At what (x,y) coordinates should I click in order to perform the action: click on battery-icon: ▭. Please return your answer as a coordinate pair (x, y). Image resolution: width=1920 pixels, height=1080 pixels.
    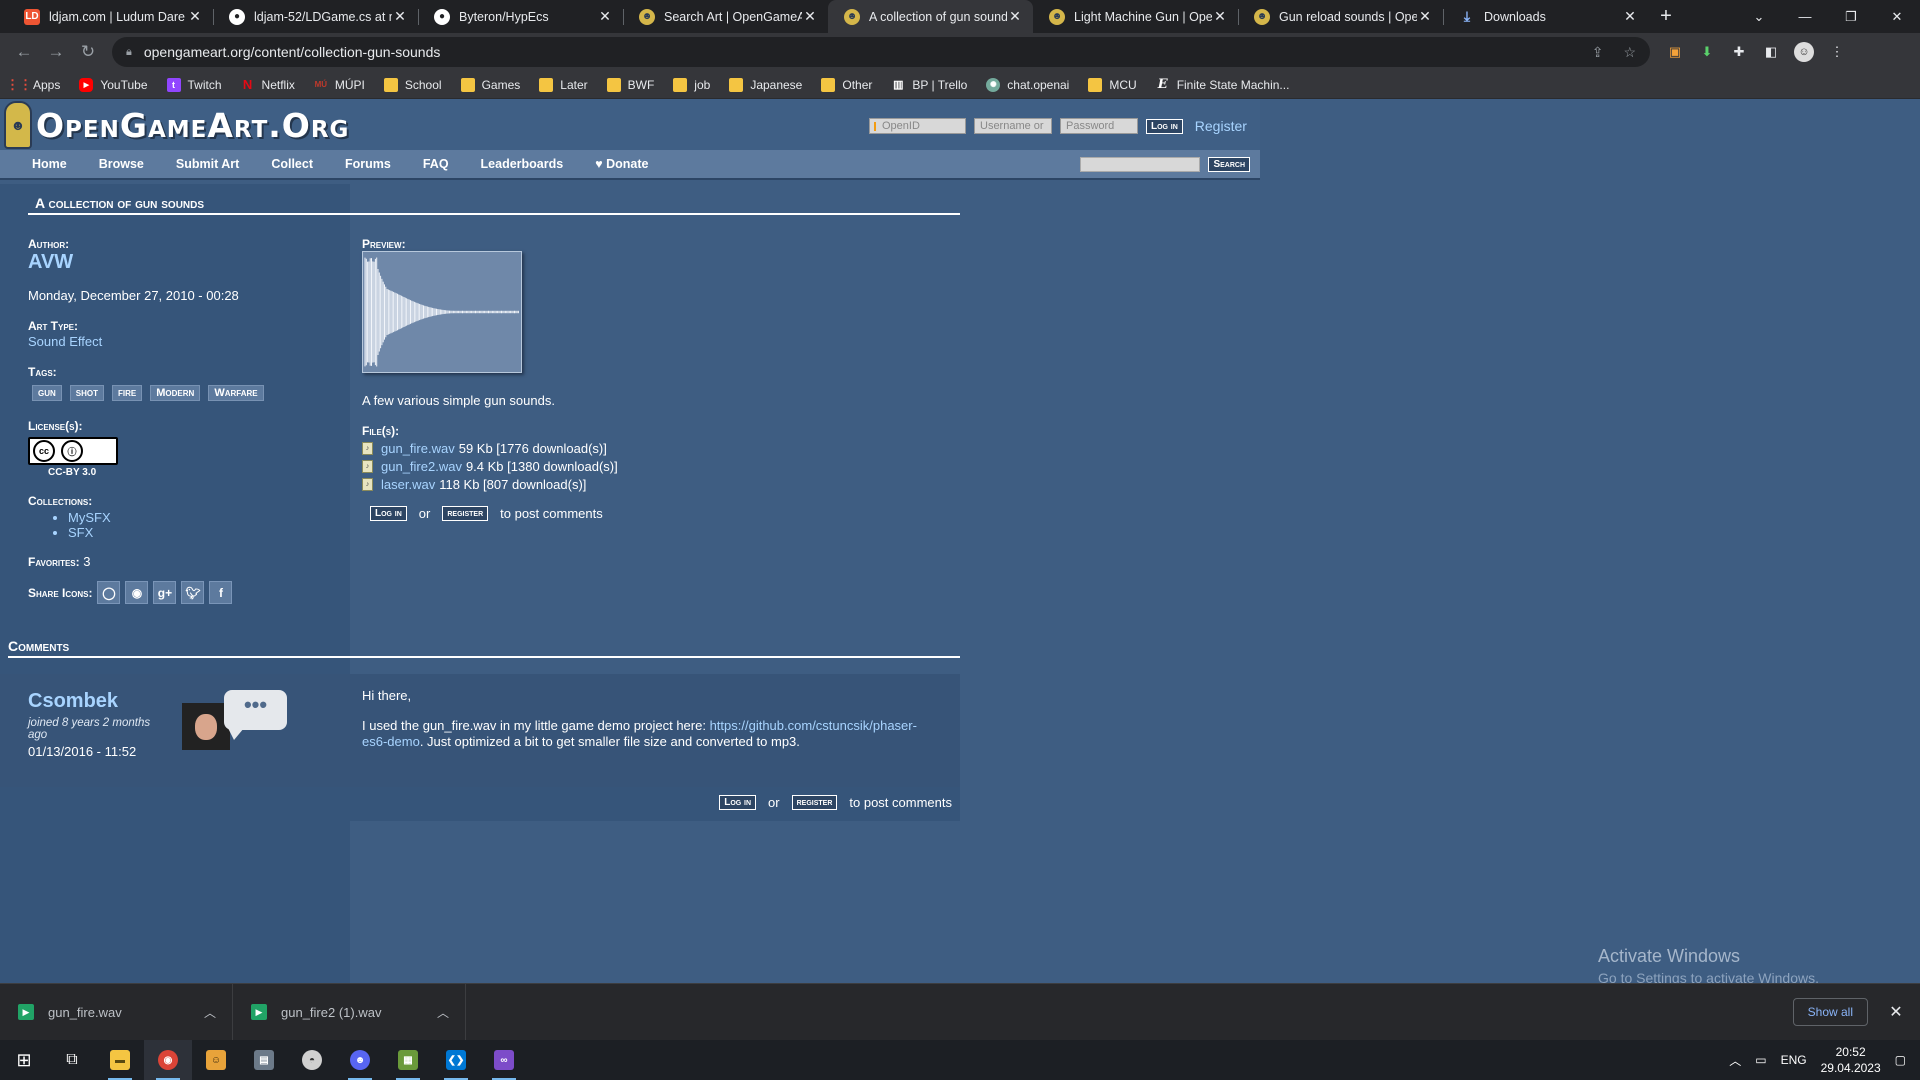
    Looking at the image, I should click on (1760, 1060).